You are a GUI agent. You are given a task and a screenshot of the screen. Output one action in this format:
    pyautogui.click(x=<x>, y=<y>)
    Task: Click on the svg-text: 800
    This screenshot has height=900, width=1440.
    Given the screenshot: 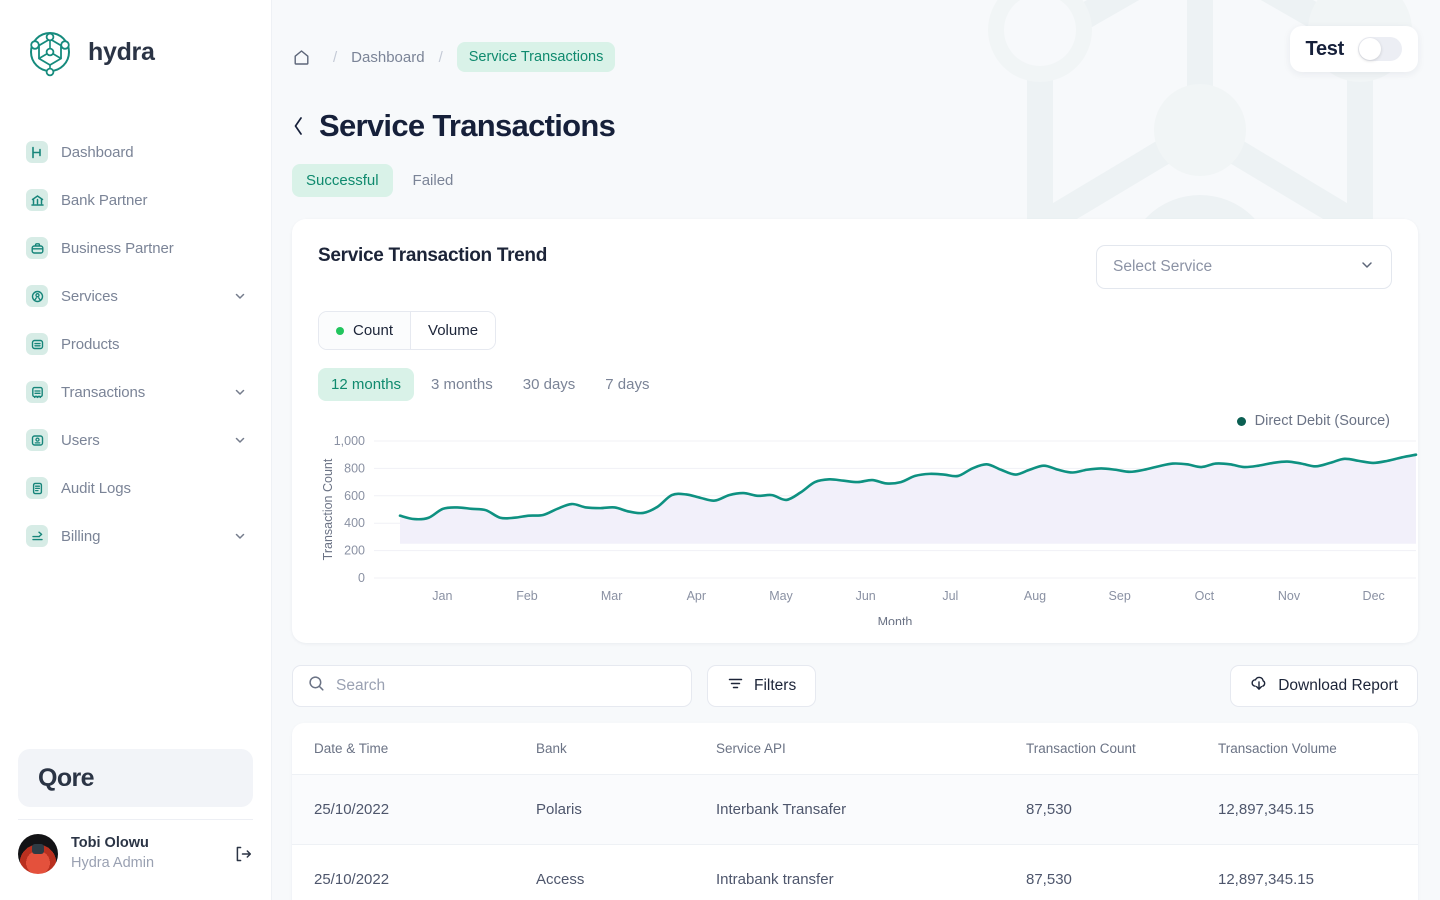 What is the action you would take?
    pyautogui.click(x=354, y=468)
    